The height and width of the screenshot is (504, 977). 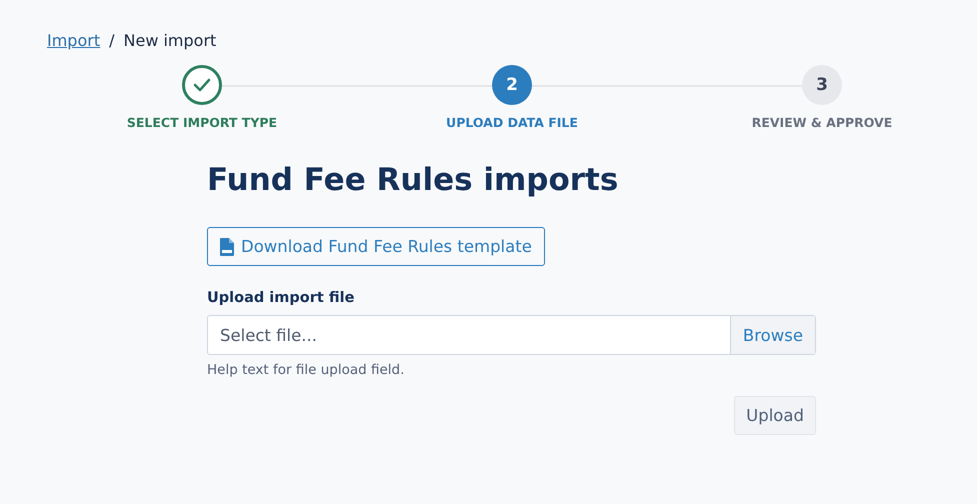 I want to click on step-number: 3, so click(x=822, y=85).